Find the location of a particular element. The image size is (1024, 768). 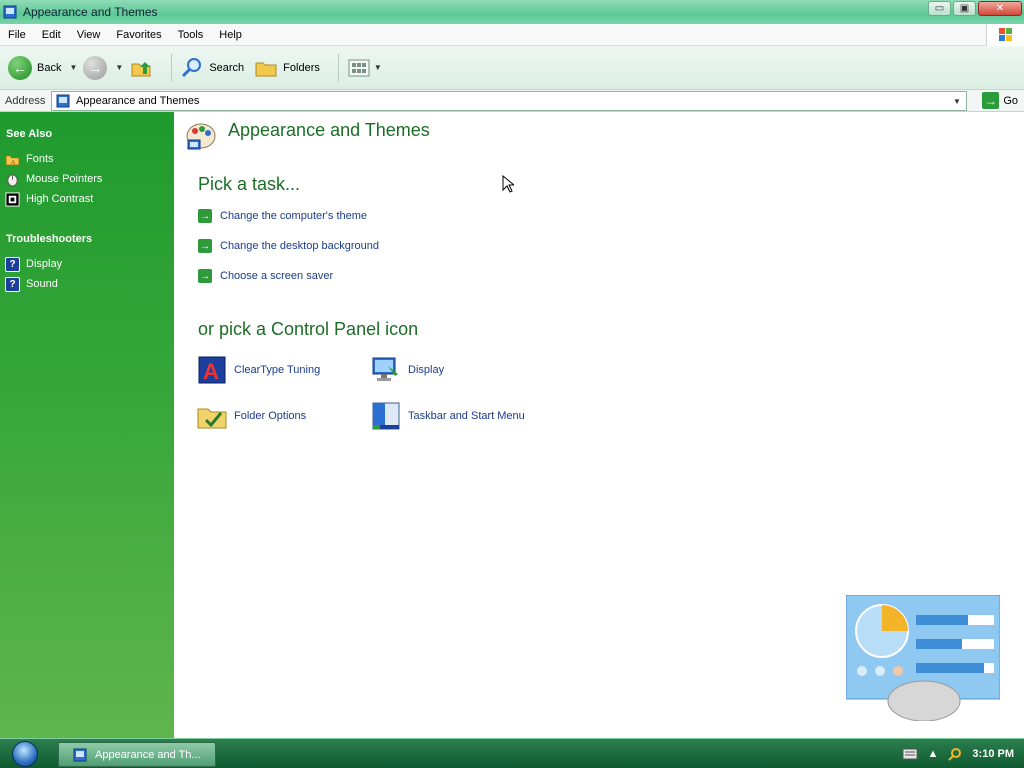

minimize-button: ▭ is located at coordinates (939, 8).